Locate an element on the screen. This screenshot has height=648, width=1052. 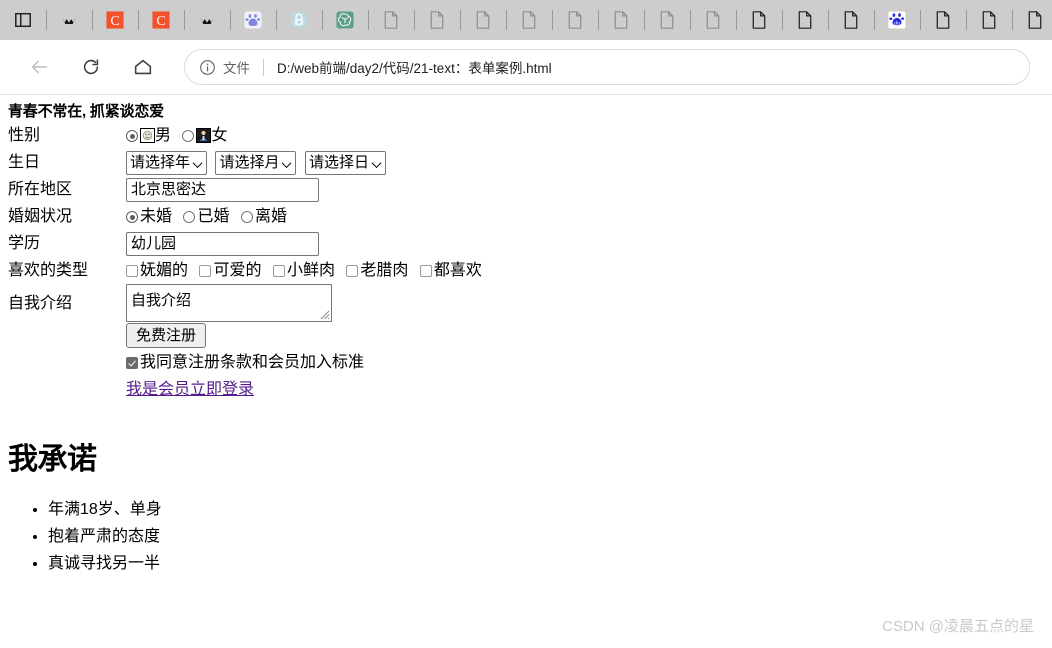
svg-text: C is located at coordinates (114, 20).